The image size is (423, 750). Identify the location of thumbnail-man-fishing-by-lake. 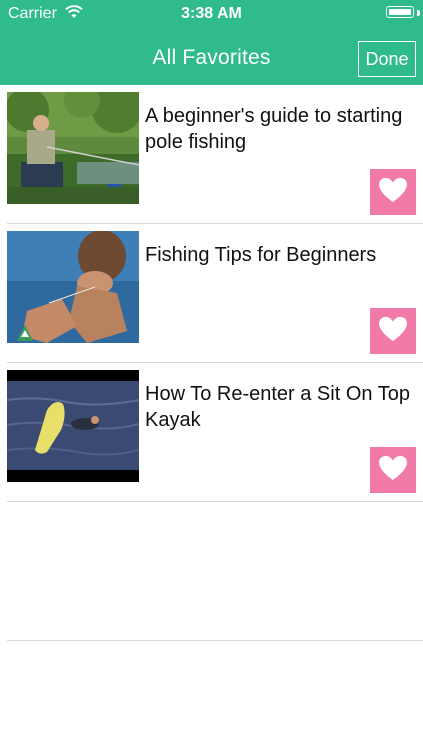
(73, 148).